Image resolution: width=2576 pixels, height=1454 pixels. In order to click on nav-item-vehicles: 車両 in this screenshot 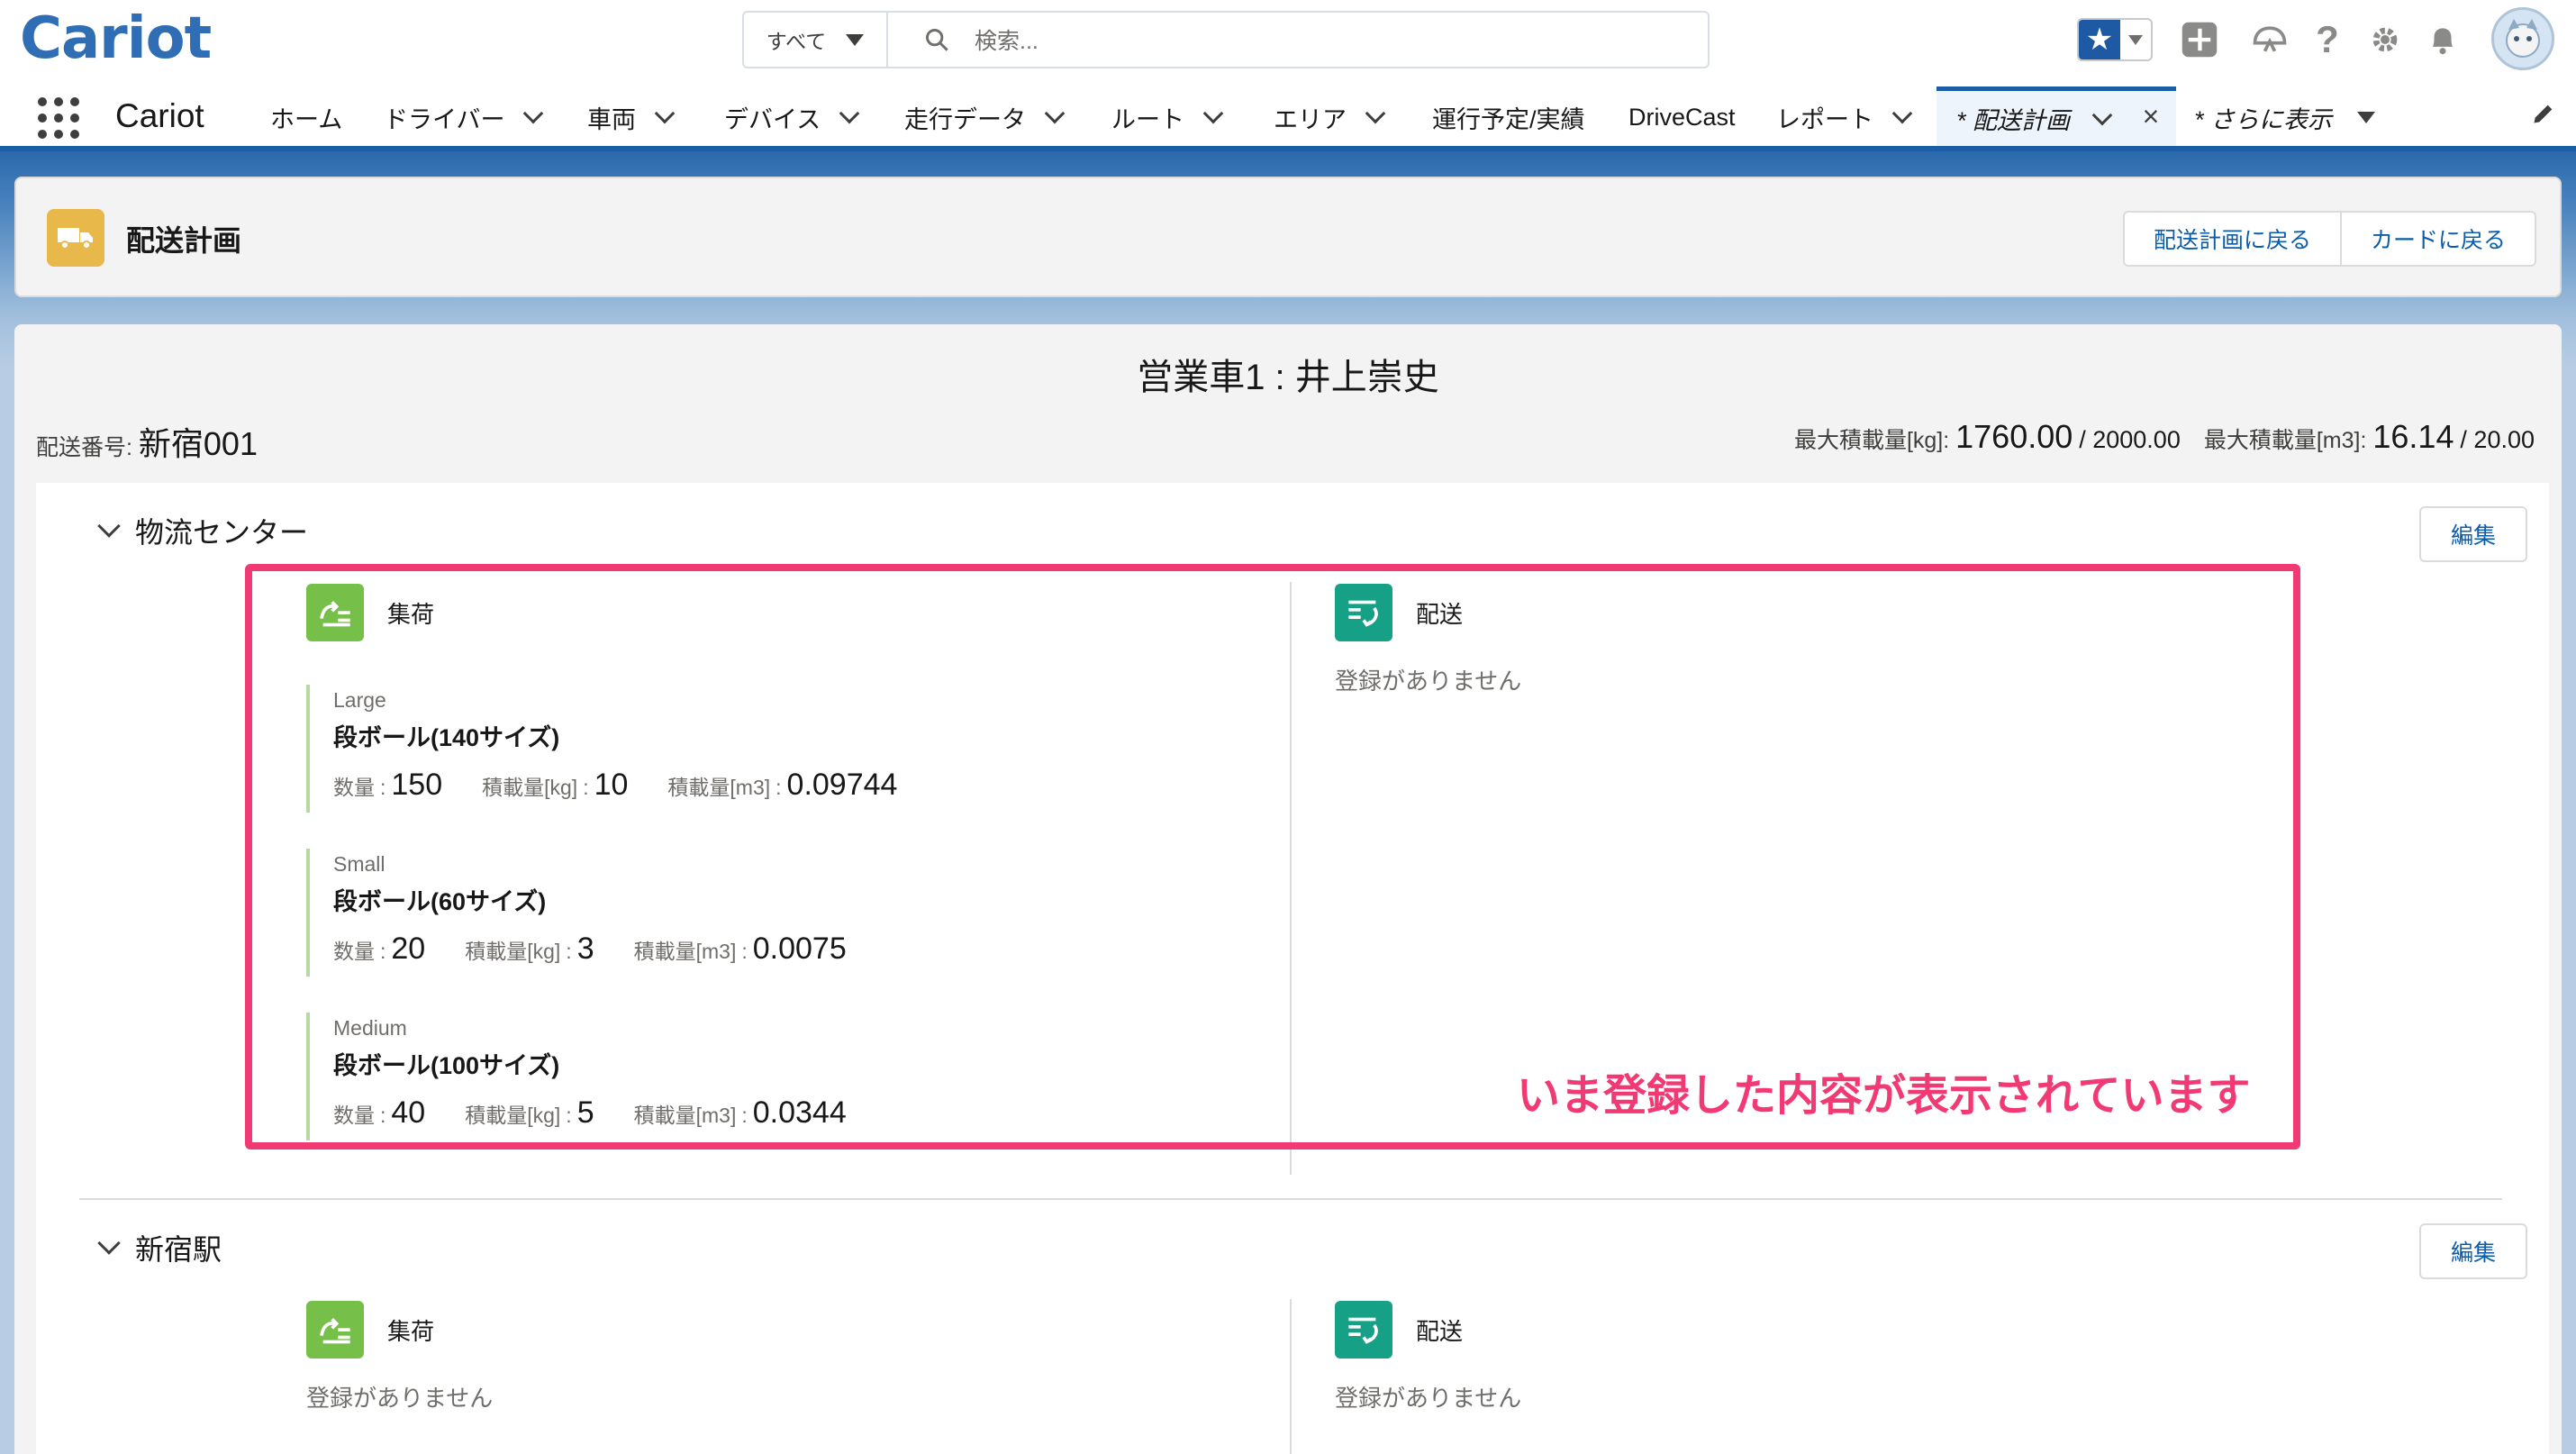, I will do `click(631, 117)`.